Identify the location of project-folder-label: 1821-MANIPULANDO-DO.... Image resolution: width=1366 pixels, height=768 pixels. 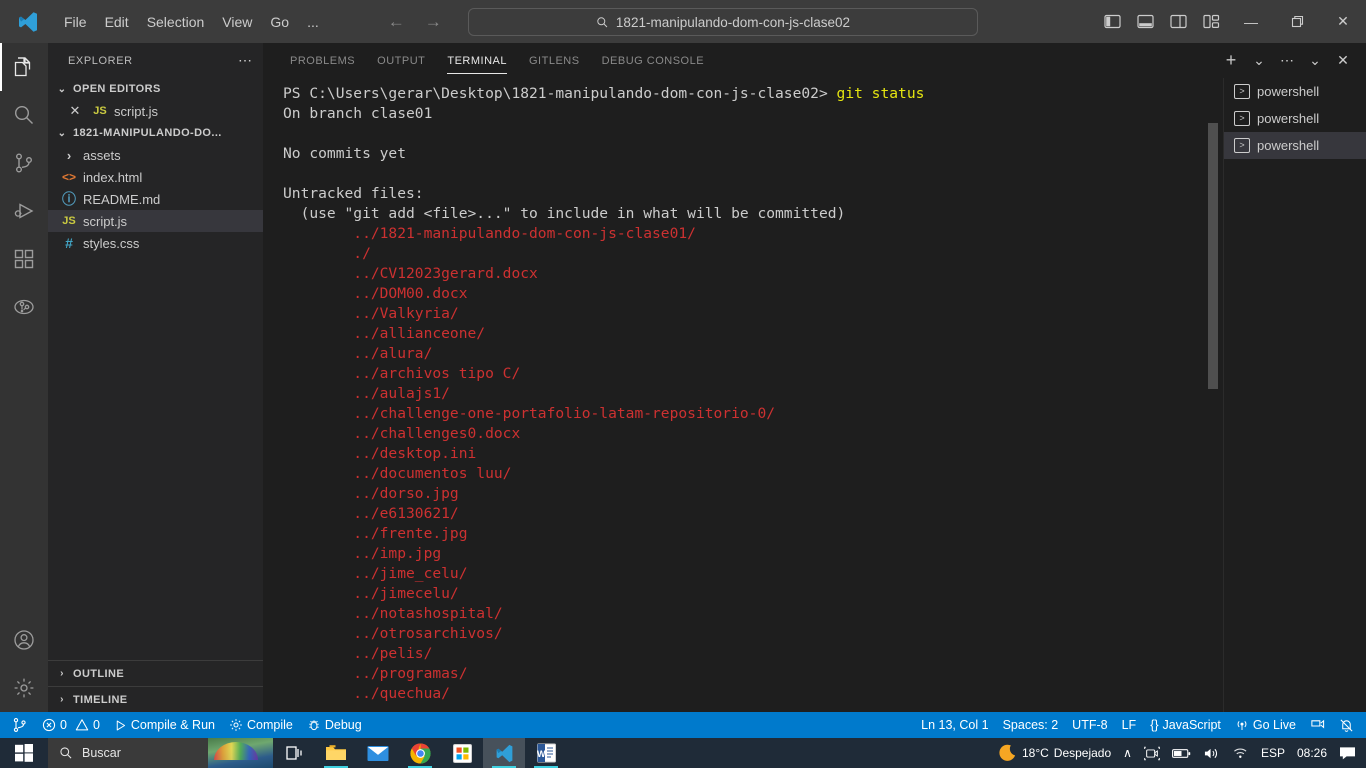
(147, 133).